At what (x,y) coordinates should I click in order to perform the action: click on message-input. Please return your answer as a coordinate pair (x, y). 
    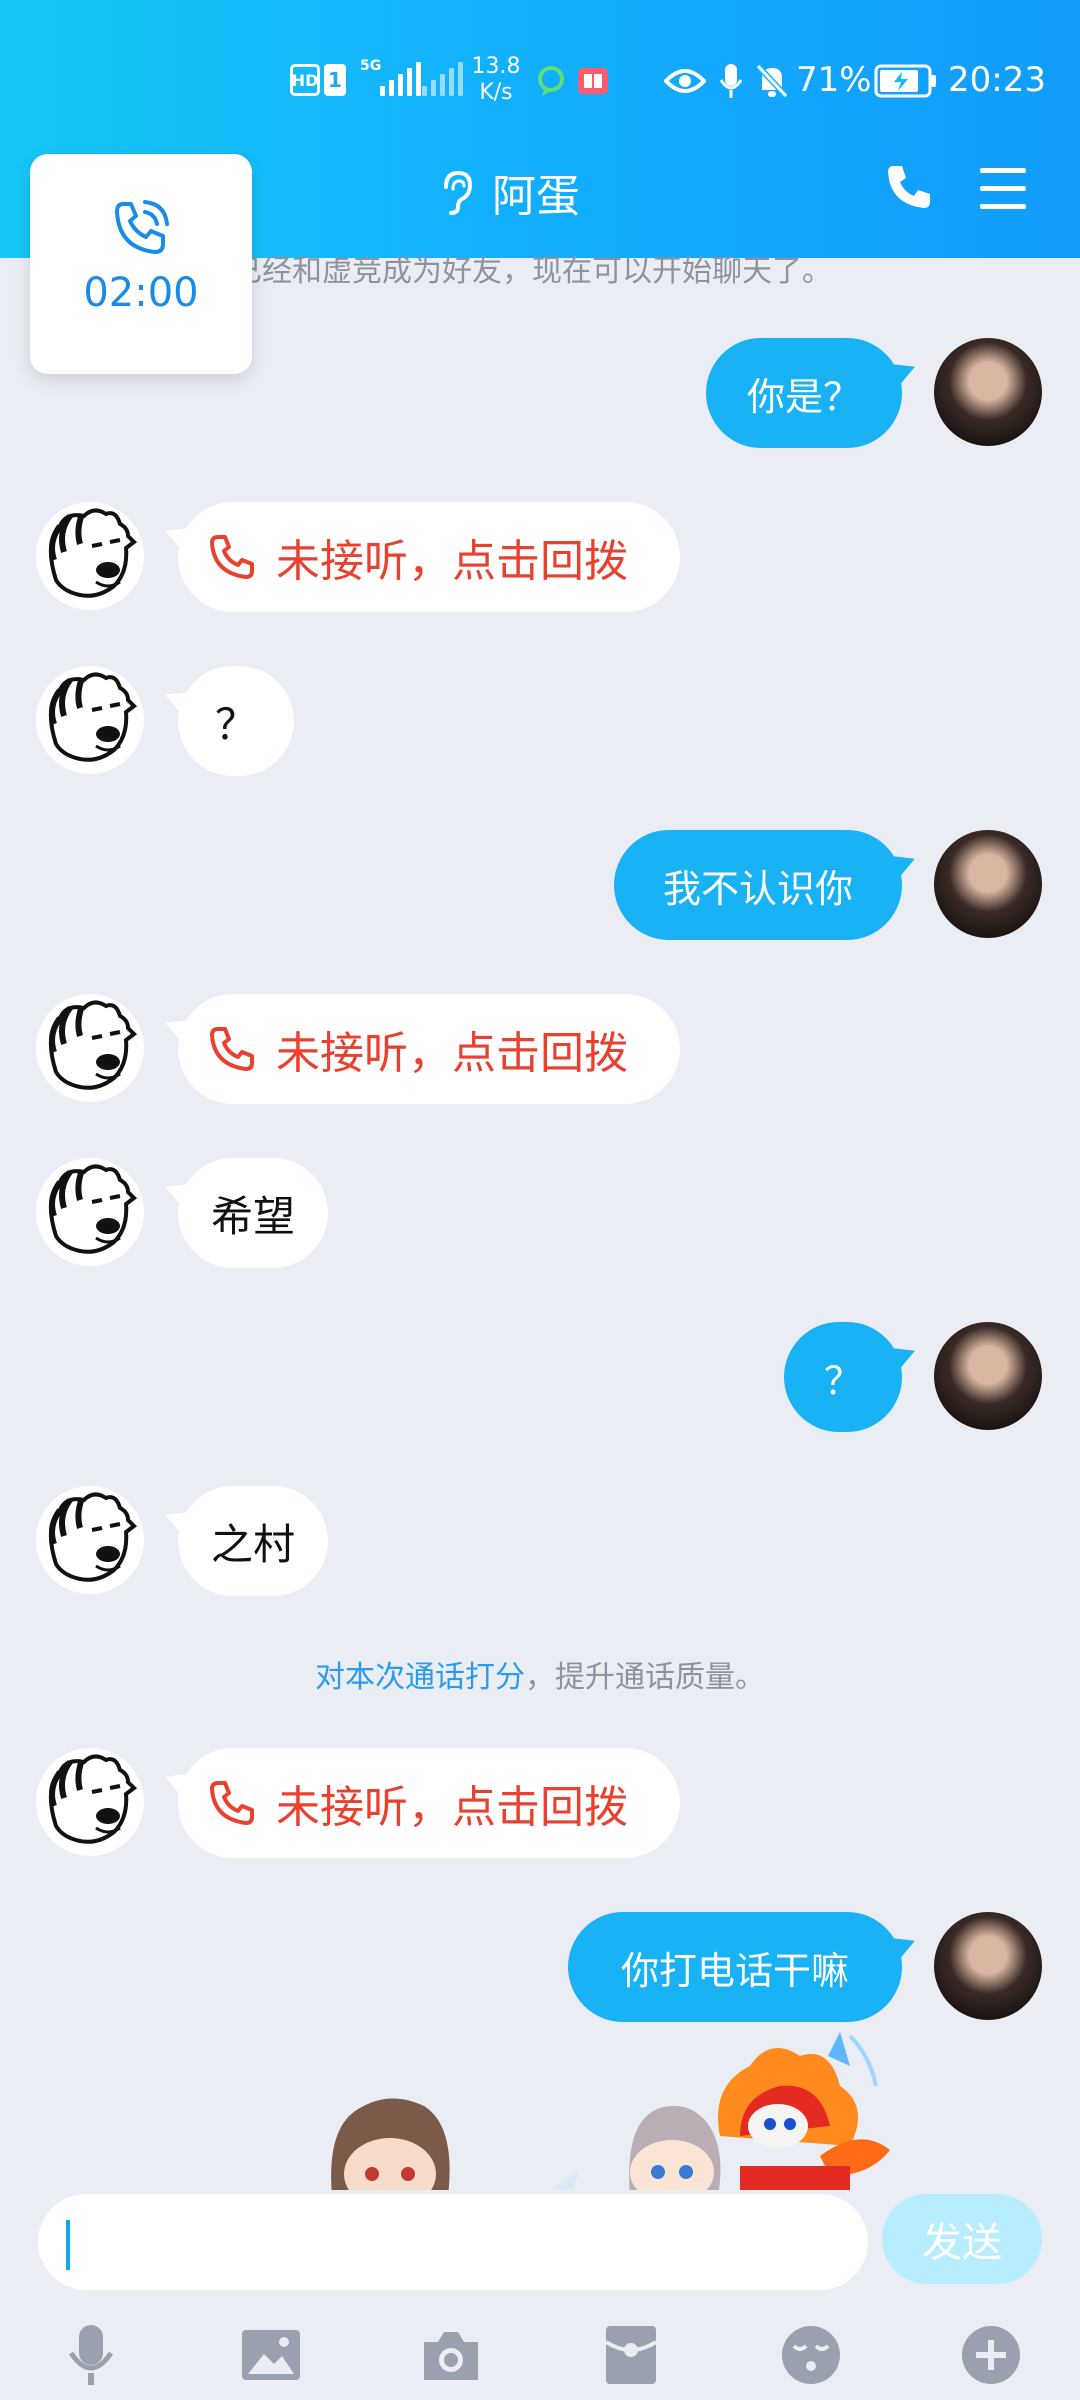
    Looking at the image, I should click on (453, 2242).